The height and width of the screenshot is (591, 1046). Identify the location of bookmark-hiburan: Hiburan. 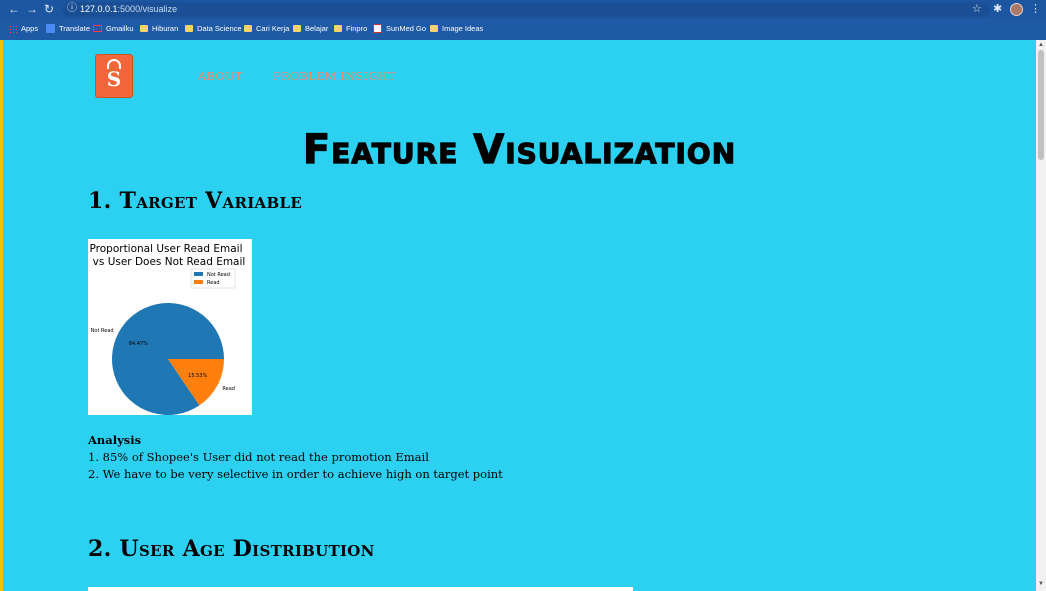
(159, 28).